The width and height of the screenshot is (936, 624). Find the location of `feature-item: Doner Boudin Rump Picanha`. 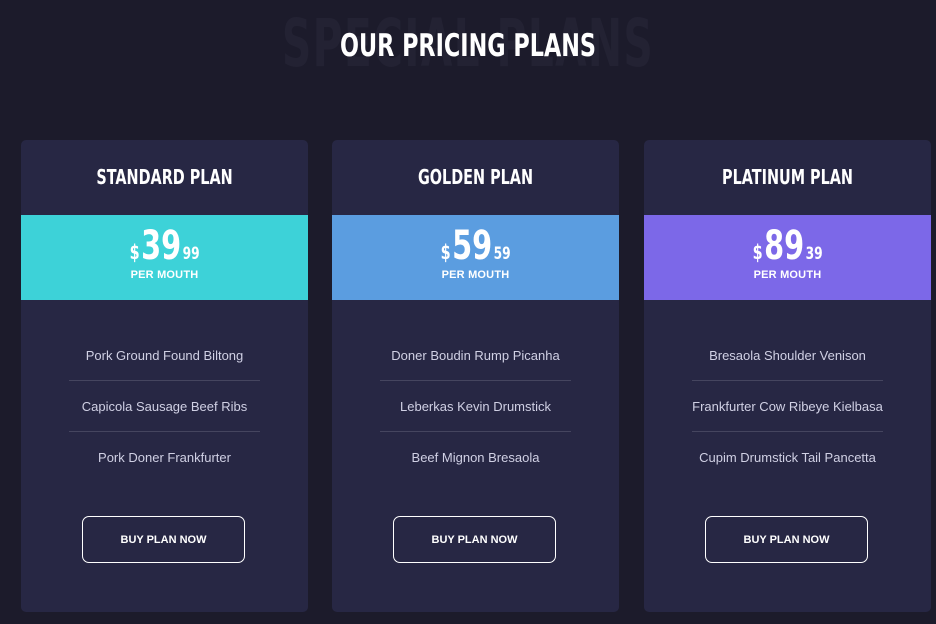

feature-item: Doner Boudin Rump Picanha is located at coordinates (475, 355).